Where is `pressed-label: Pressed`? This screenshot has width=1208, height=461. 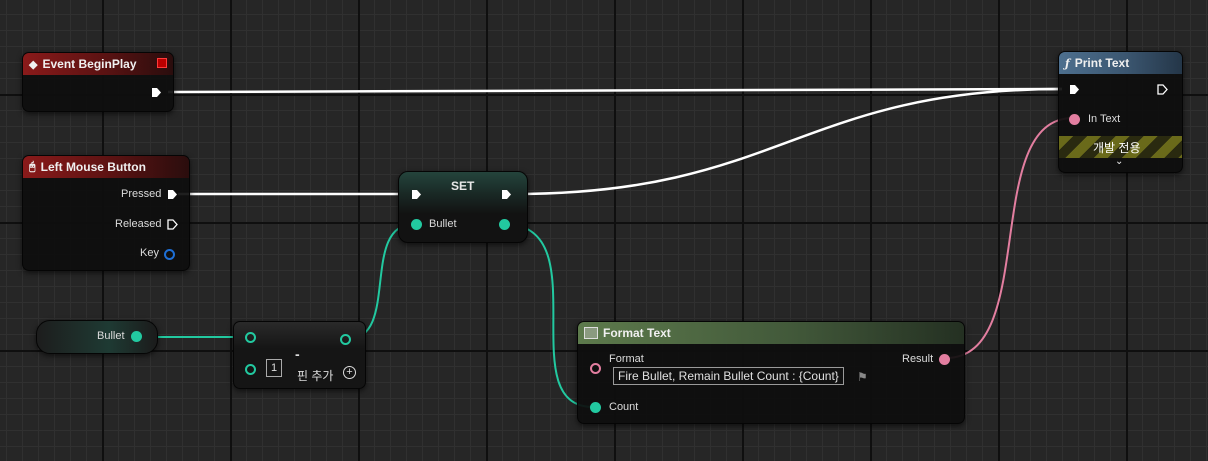 pressed-label: Pressed is located at coordinates (141, 194).